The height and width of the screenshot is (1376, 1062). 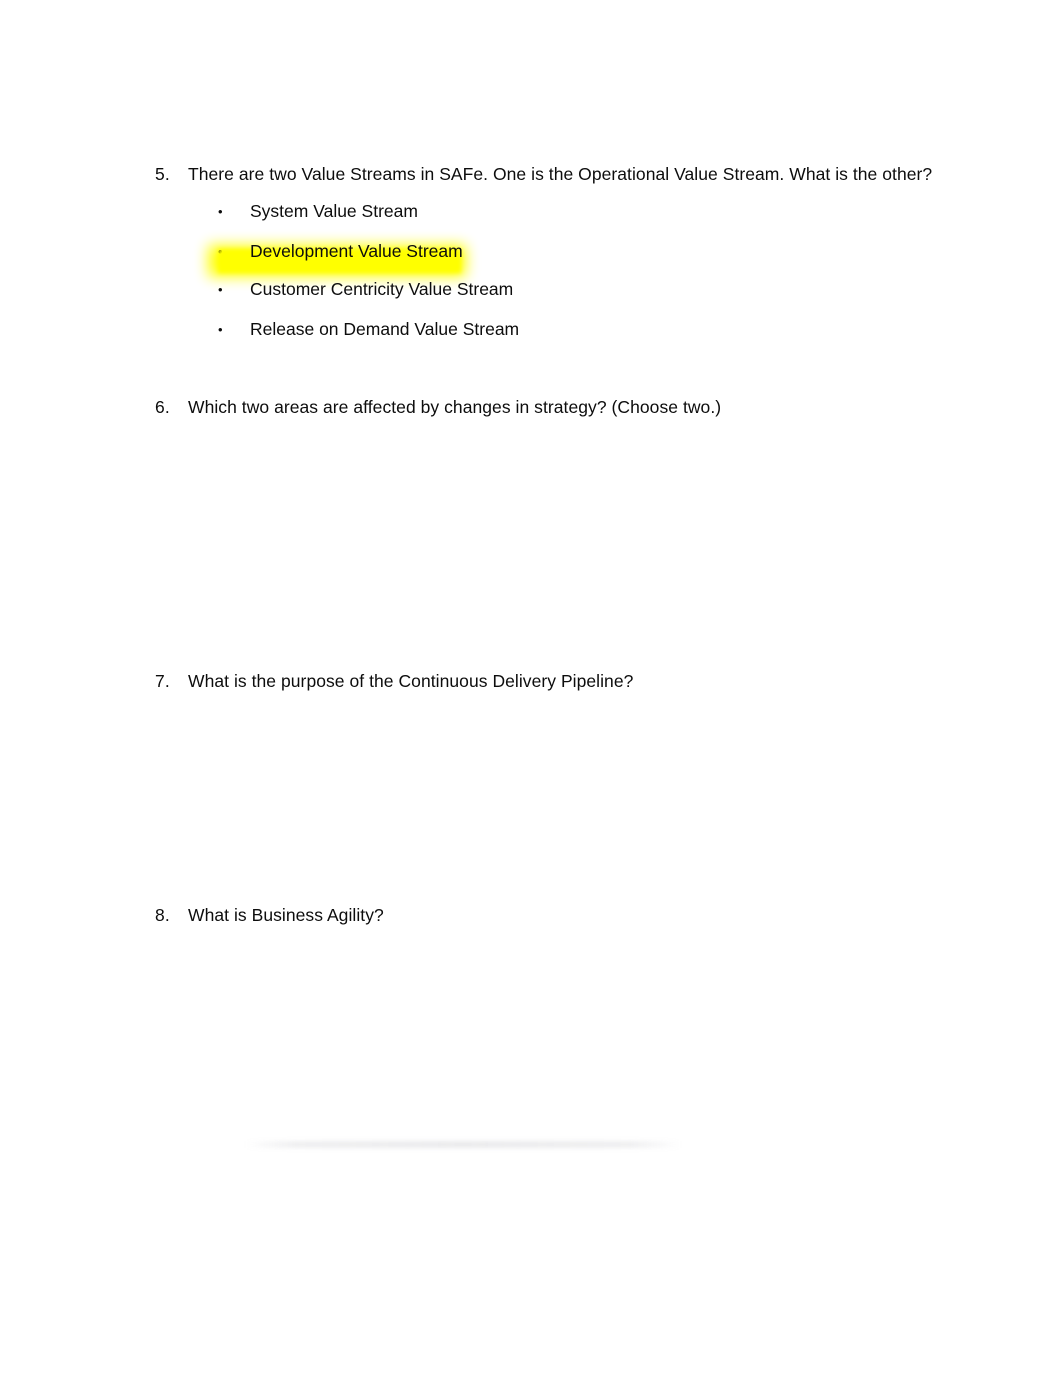 I want to click on question-number: 5., so click(x=162, y=174).